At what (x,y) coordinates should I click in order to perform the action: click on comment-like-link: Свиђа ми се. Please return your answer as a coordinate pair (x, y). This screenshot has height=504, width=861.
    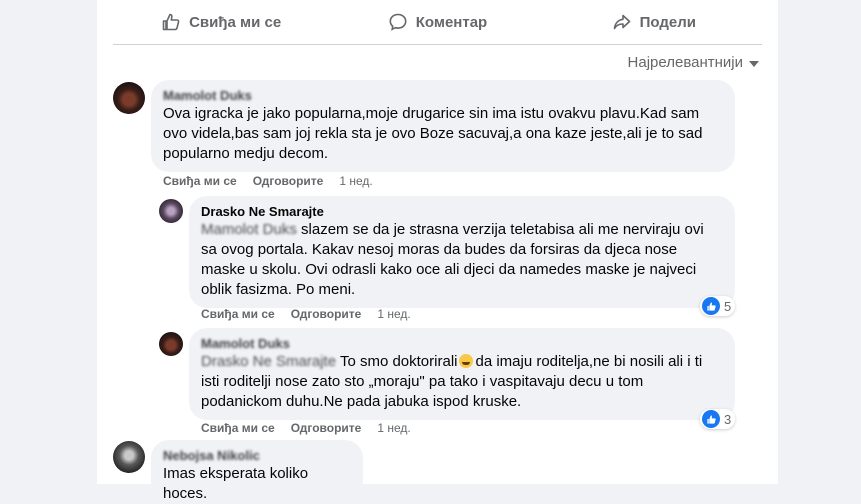
    Looking at the image, I should click on (200, 181).